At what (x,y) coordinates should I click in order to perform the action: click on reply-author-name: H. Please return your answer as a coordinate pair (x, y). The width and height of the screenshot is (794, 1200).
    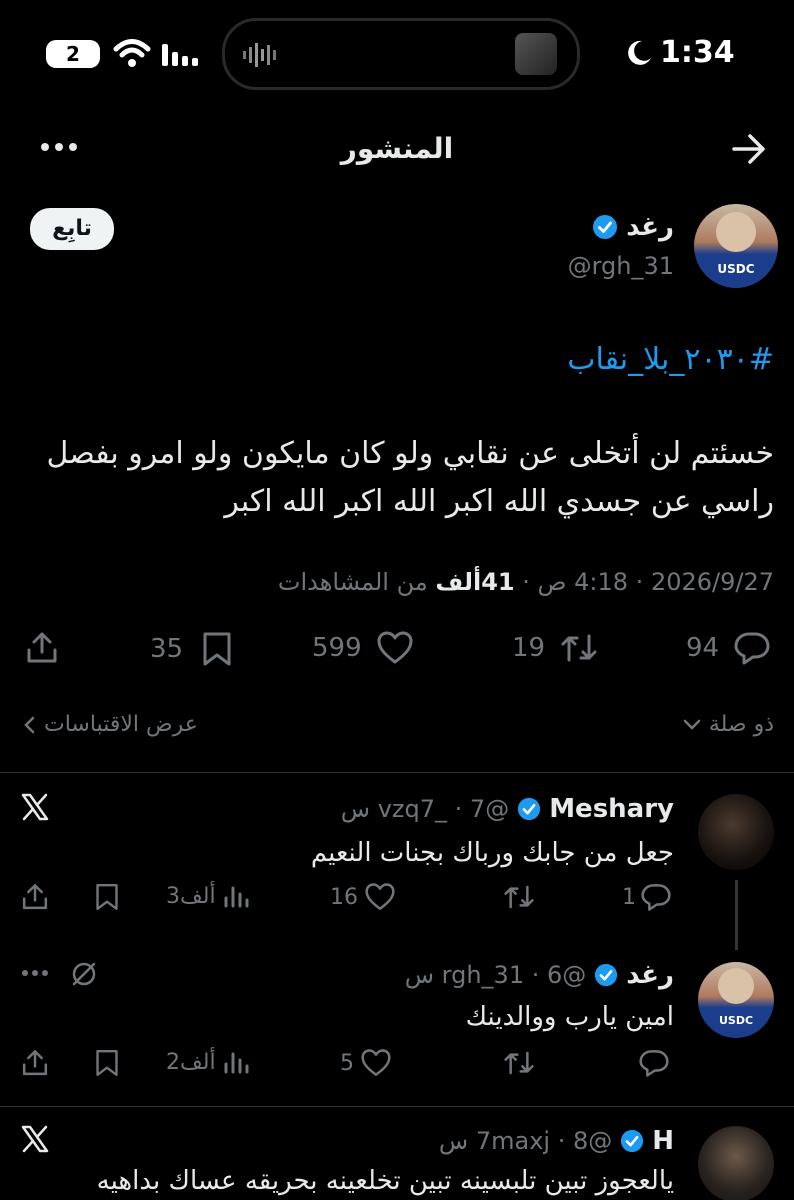
    Looking at the image, I should click on (663, 1141).